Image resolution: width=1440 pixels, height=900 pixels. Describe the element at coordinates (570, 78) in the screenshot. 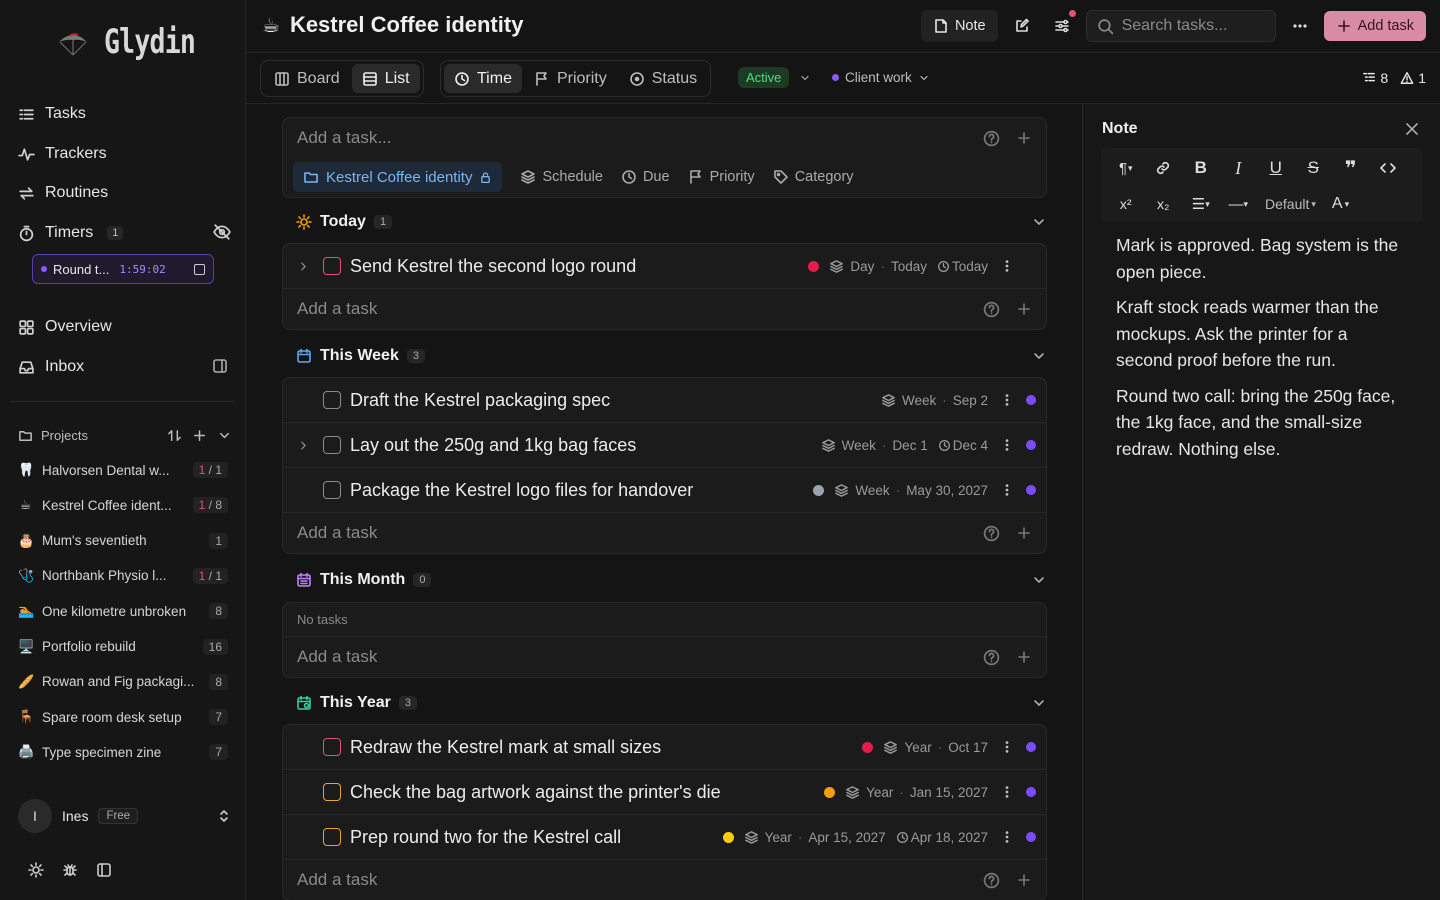

I see `tab-priority: Priority` at that location.